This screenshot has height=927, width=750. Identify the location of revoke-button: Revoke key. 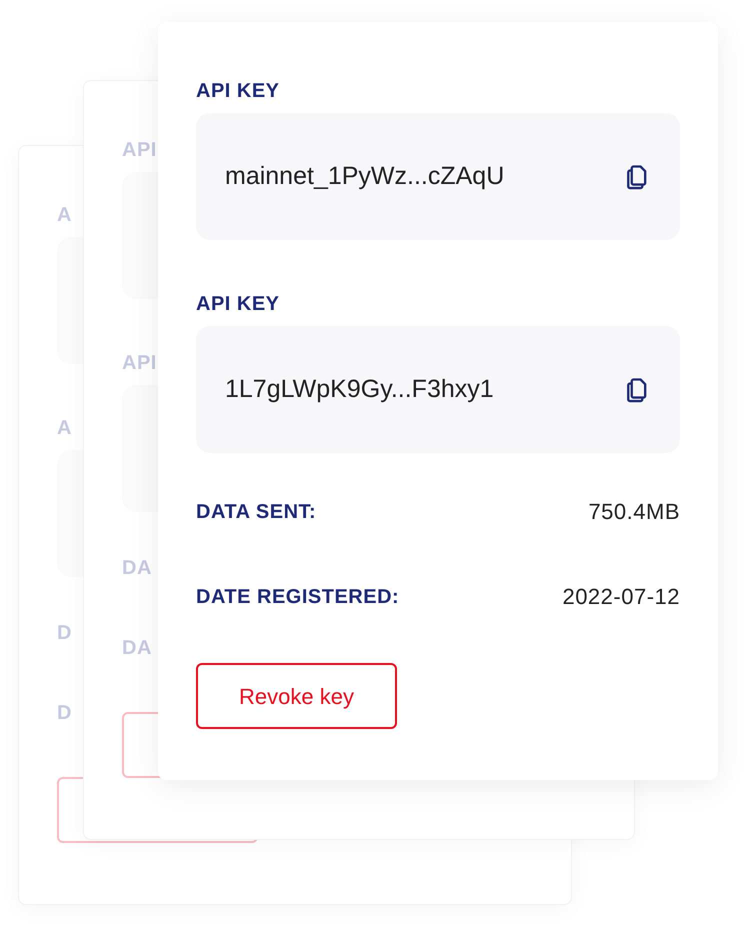
(296, 696).